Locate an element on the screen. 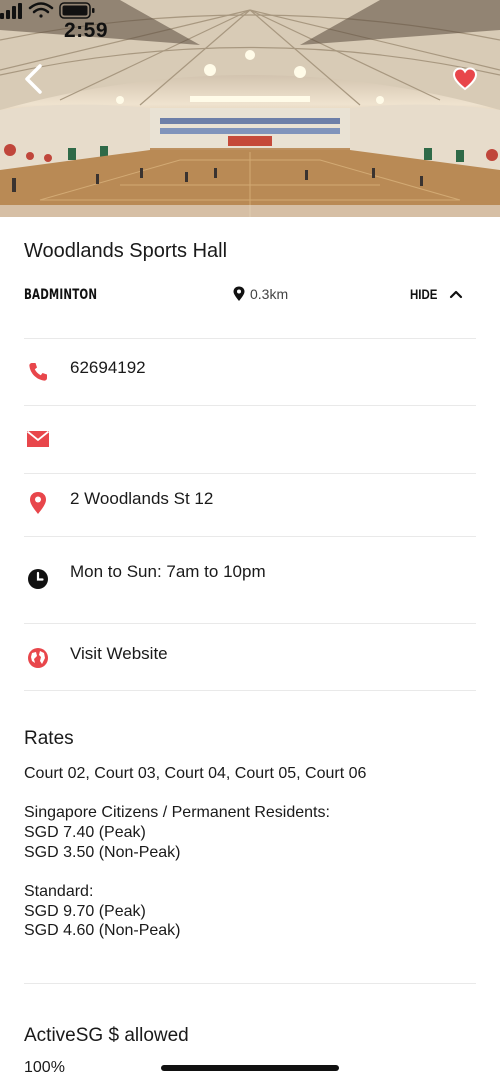 The height and width of the screenshot is (1080, 500). visit-website-link: Visit Website is located at coordinates (119, 654).